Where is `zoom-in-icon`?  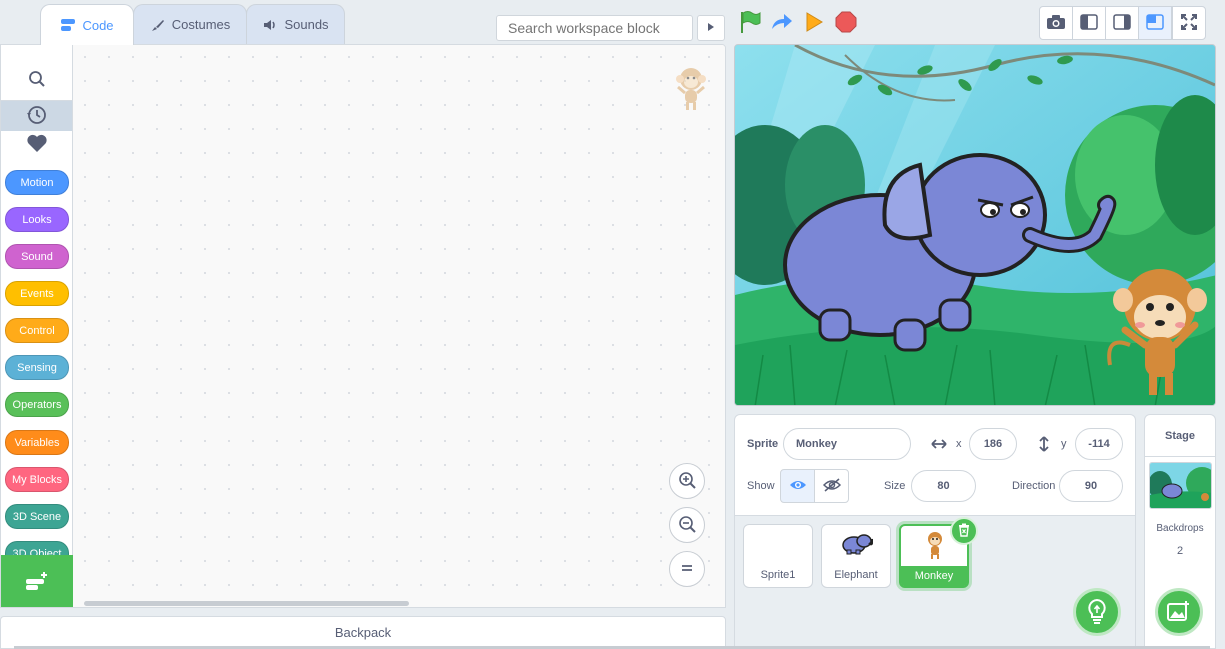 zoom-in-icon is located at coordinates (687, 481).